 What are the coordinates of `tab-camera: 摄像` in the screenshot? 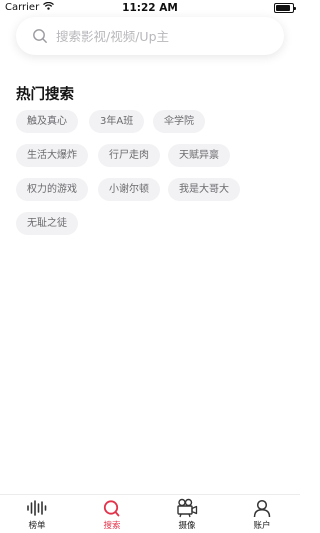 It's located at (187, 515).